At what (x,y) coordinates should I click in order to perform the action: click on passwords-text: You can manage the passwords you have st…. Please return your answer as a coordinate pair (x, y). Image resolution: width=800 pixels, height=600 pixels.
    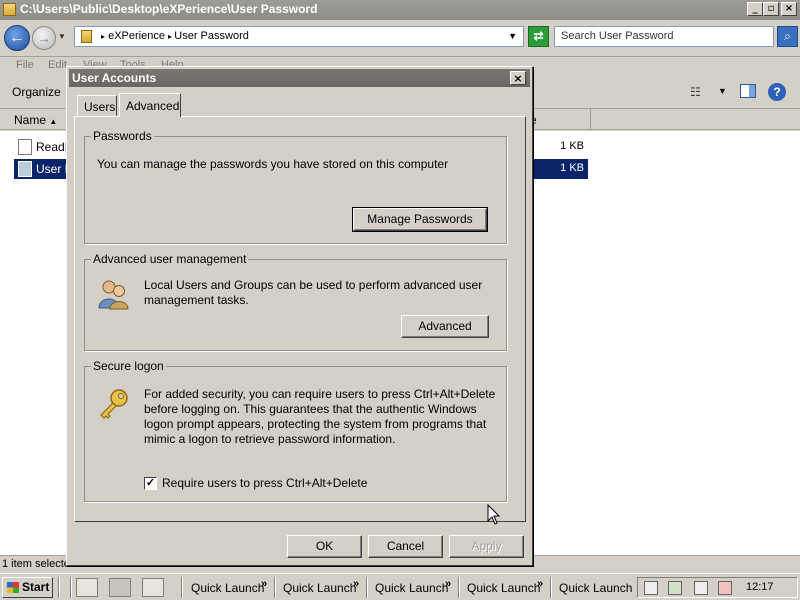
    Looking at the image, I should click on (273, 164).